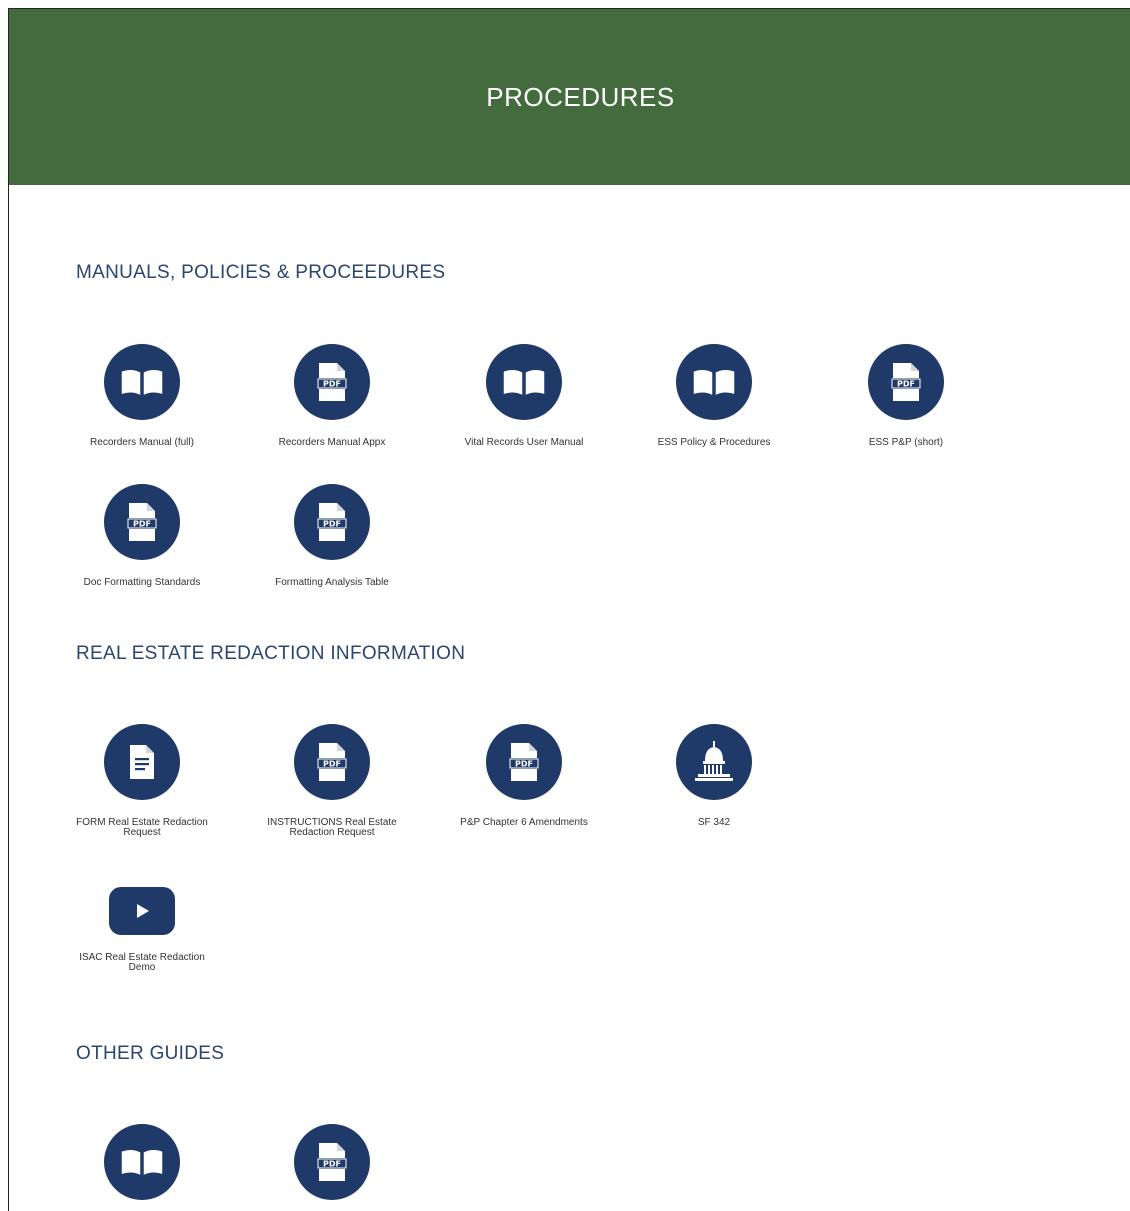  I want to click on tile-form-redaction-request: FORM Real Estate Redaction Request, so click(142, 781).